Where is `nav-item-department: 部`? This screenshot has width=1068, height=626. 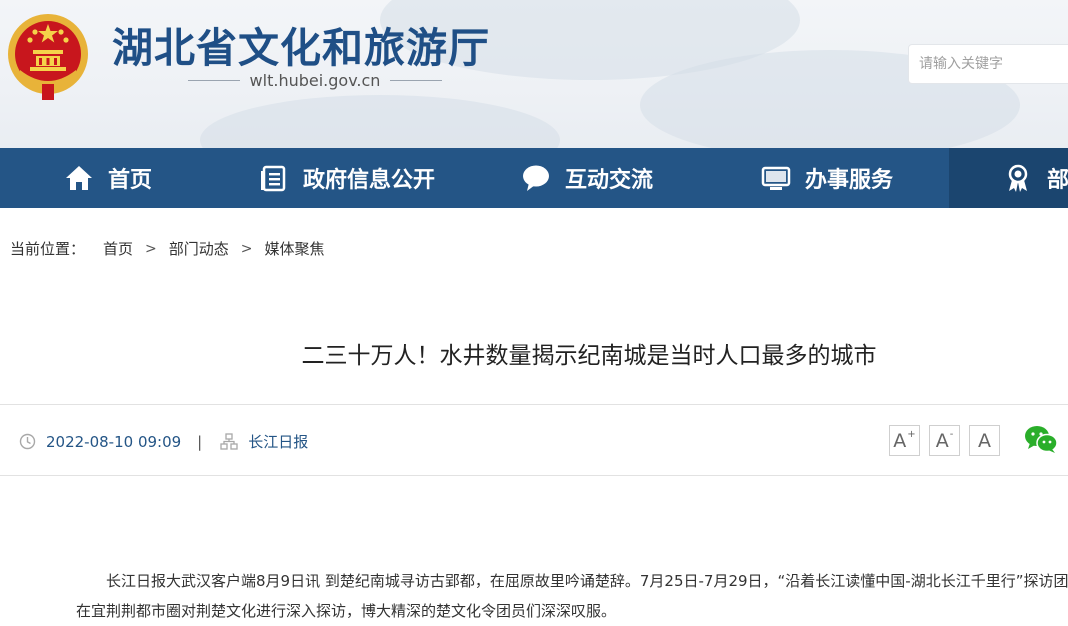 nav-item-department: 部 is located at coordinates (1035, 178).